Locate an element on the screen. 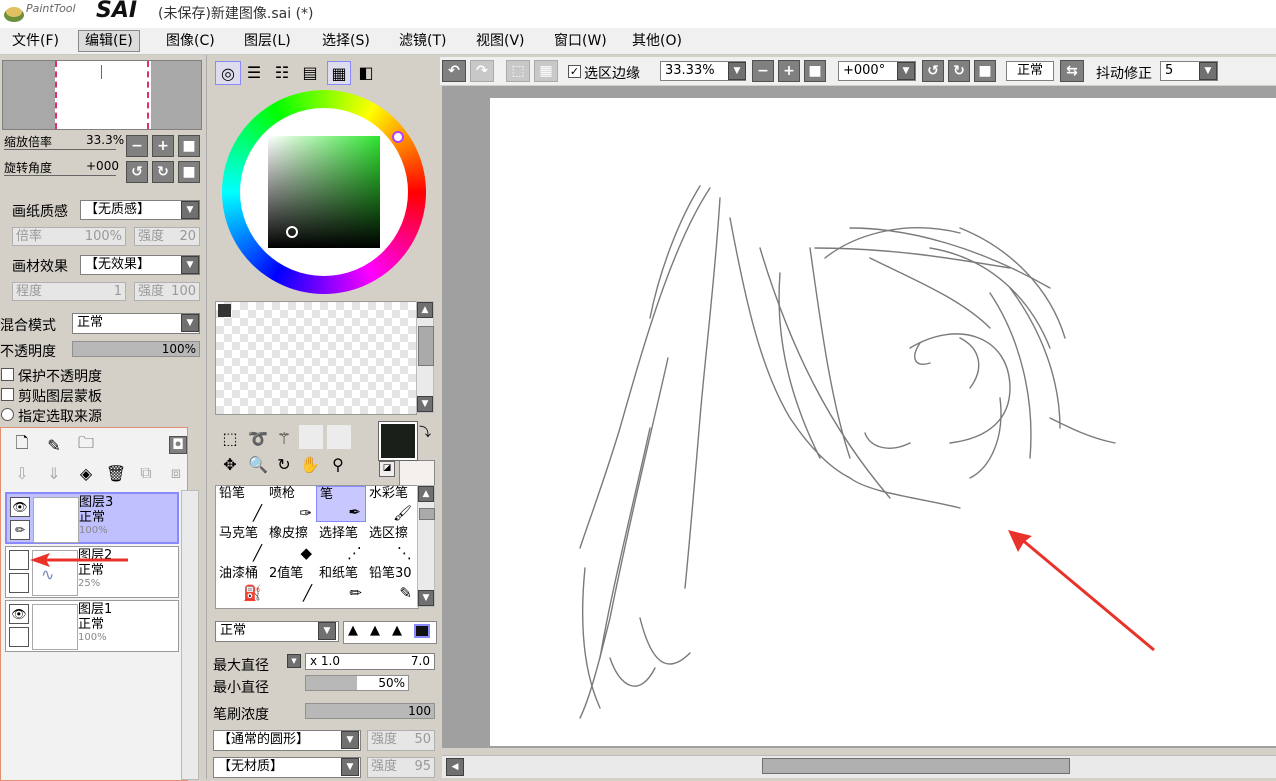 This screenshot has height=781, width=1276. tool-scrollbar: ▲ ▼ is located at coordinates (426, 546).